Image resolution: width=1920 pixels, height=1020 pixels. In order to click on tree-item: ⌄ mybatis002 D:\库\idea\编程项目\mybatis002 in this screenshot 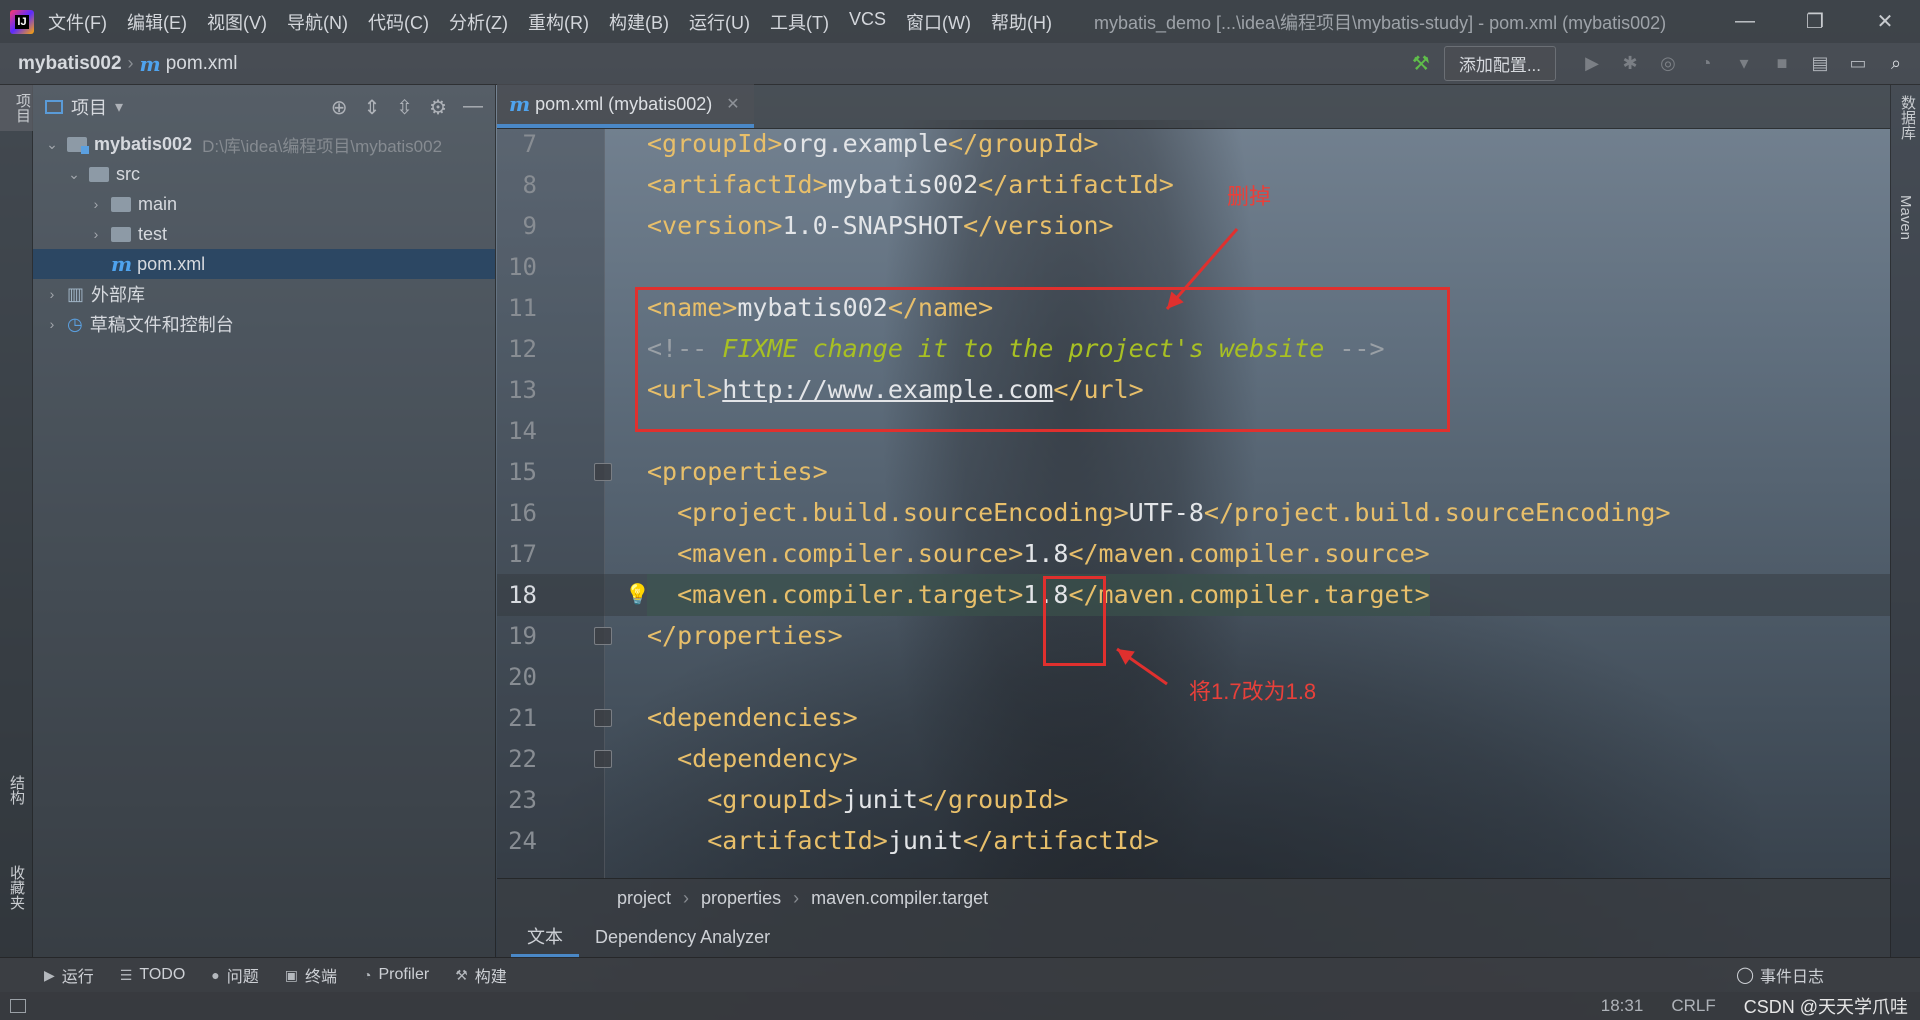, I will do `click(264, 144)`.